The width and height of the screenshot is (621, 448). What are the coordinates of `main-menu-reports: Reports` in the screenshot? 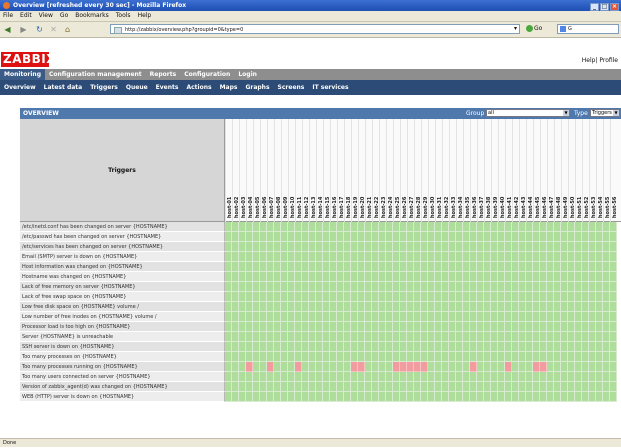 It's located at (163, 74).